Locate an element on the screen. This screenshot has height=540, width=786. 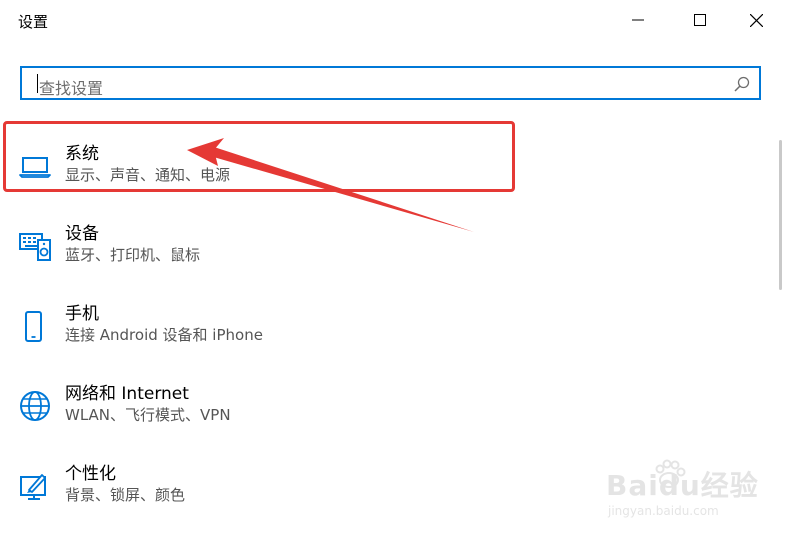
close-icon is located at coordinates (756, 20).